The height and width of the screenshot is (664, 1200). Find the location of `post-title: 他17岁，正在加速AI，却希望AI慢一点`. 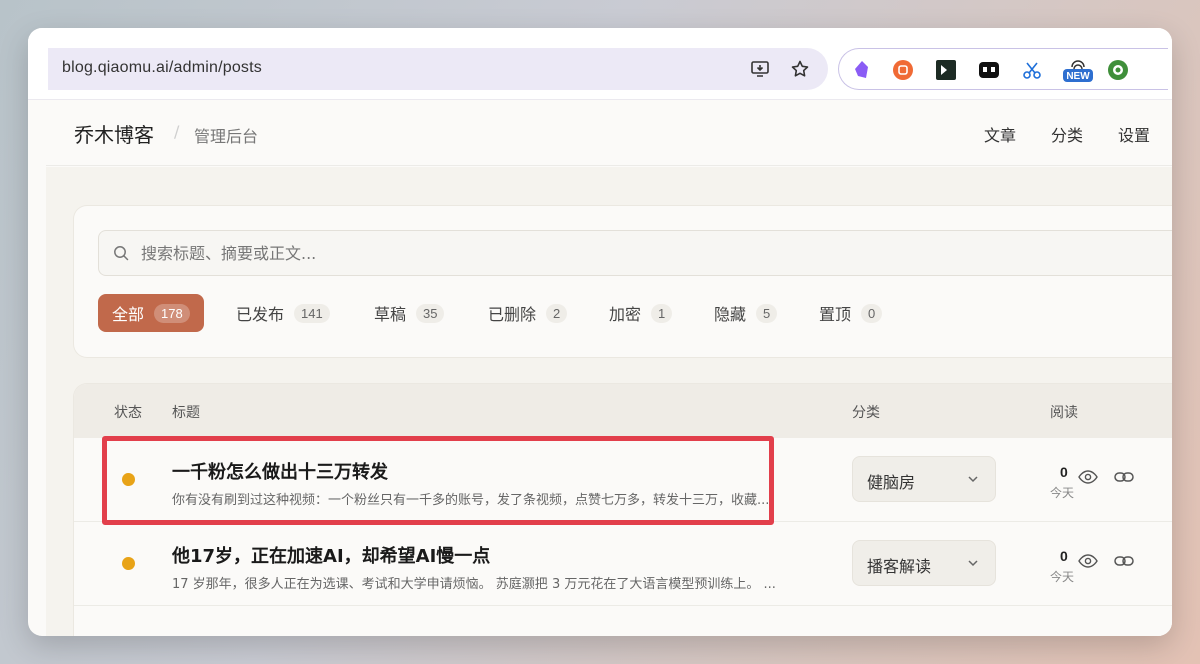

post-title: 他17岁，正在加速AI，却希望AI慢一点 is located at coordinates (331, 555).